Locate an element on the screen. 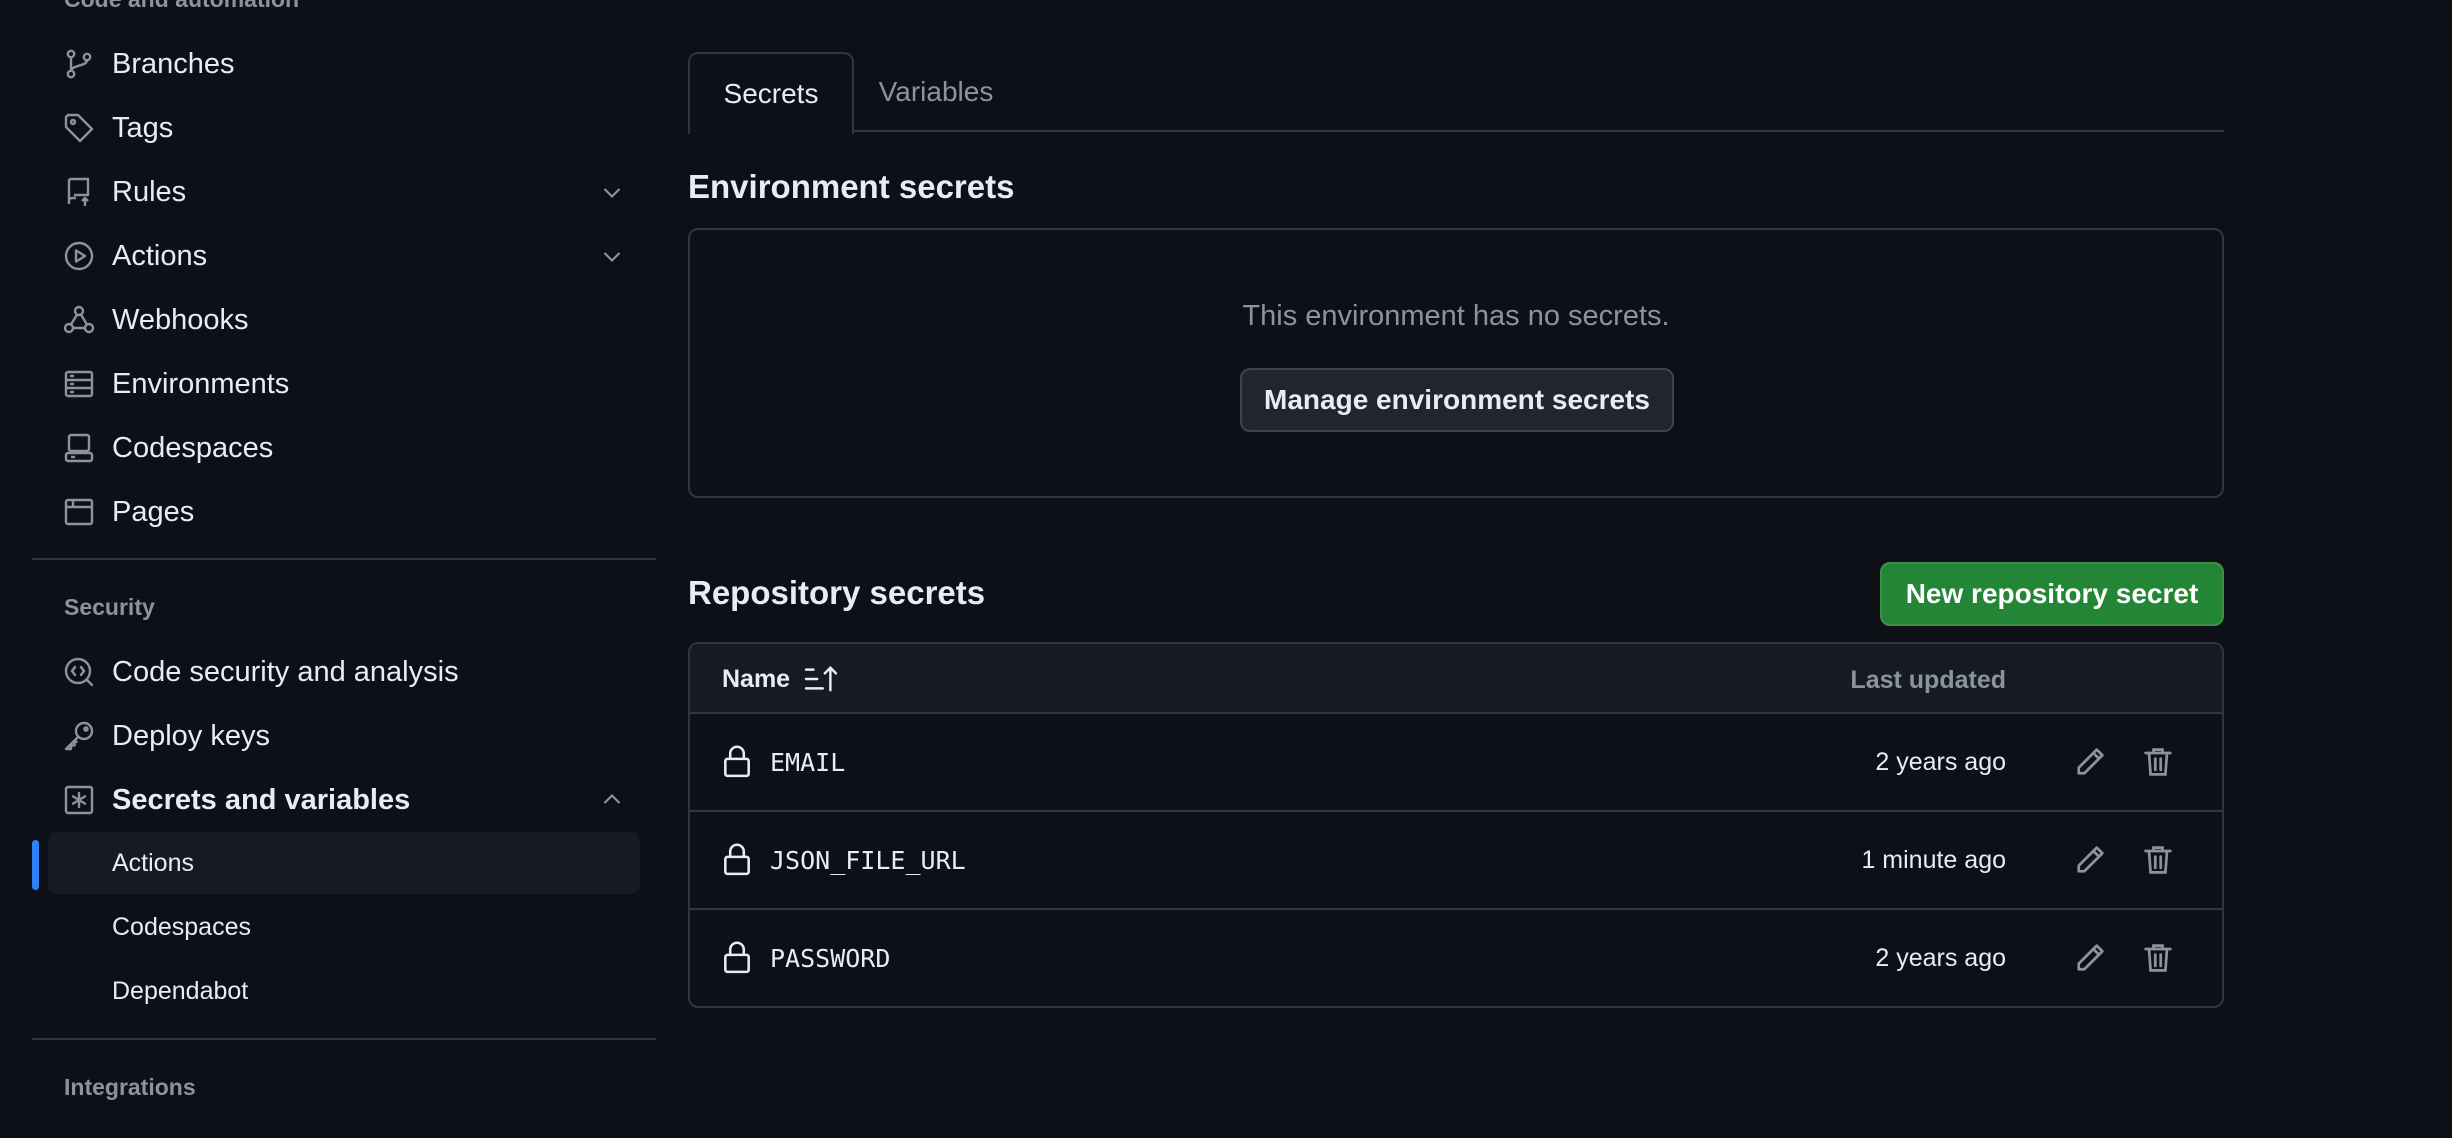 The height and width of the screenshot is (1138, 2452). webhook-icon is located at coordinates (79, 320).